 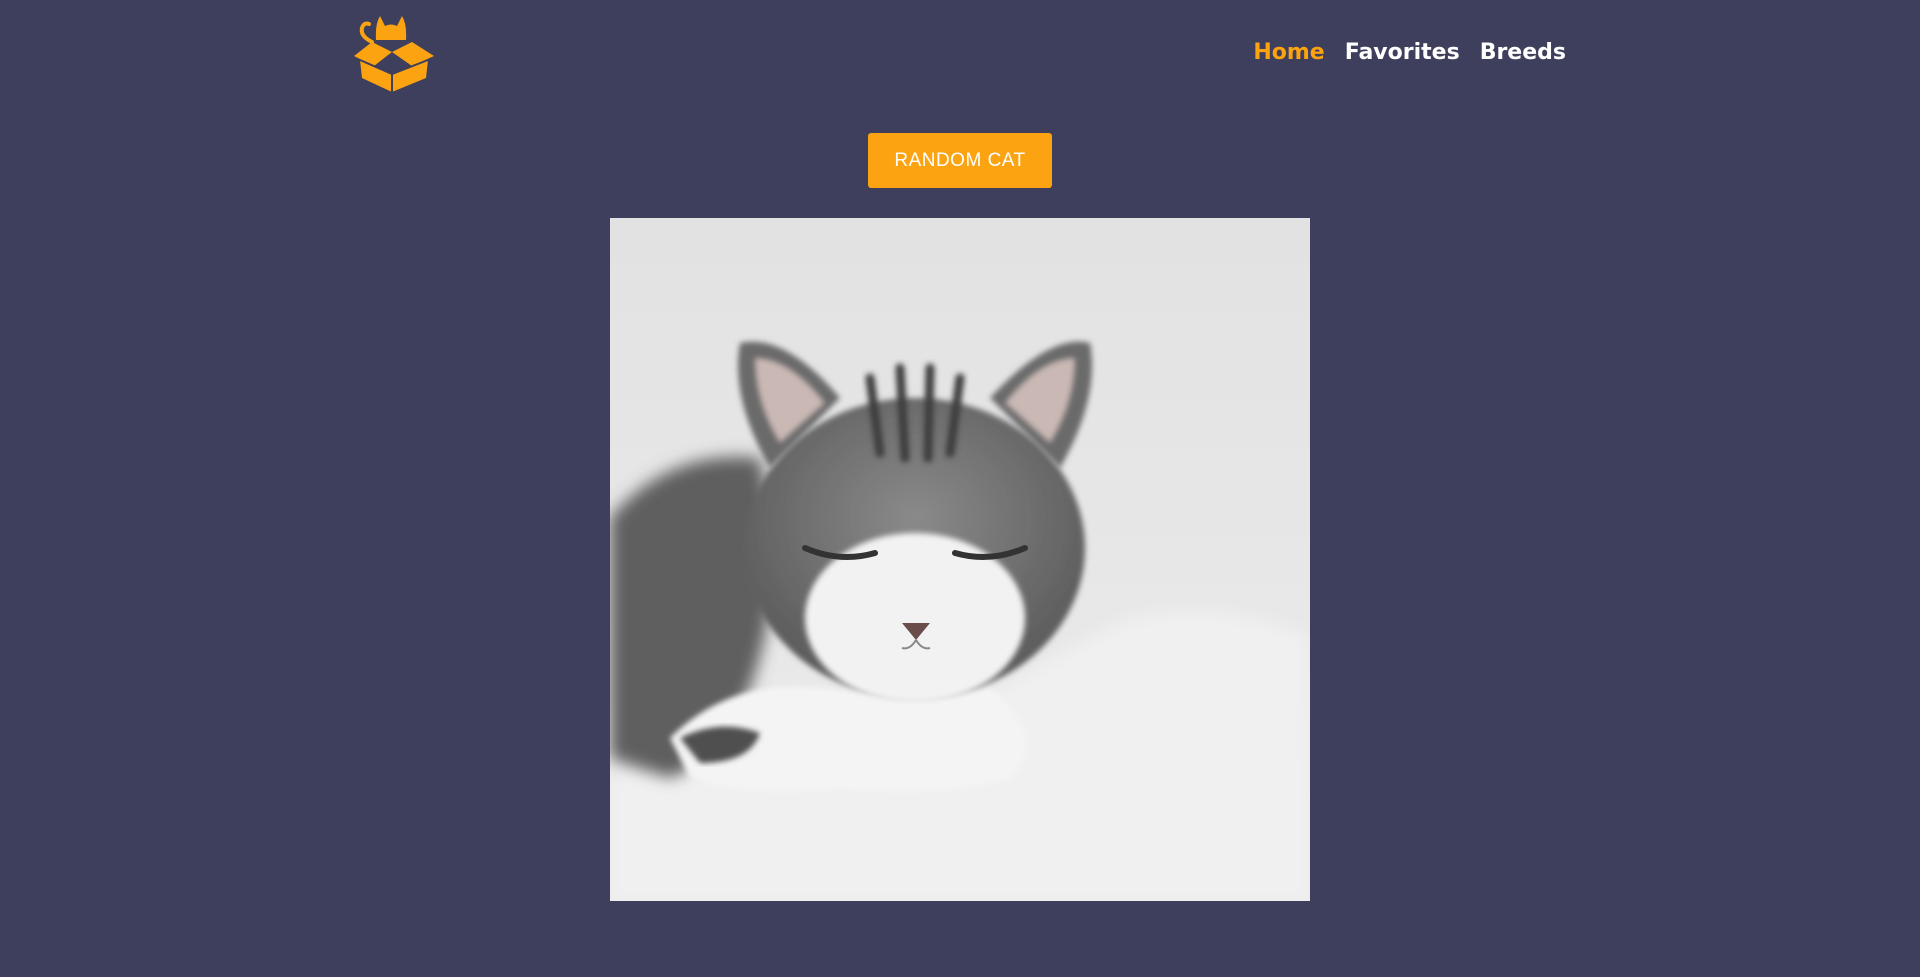 What do you see at coordinates (960, 160) in the screenshot?
I see `random-cat-button: RANDOM CAT` at bounding box center [960, 160].